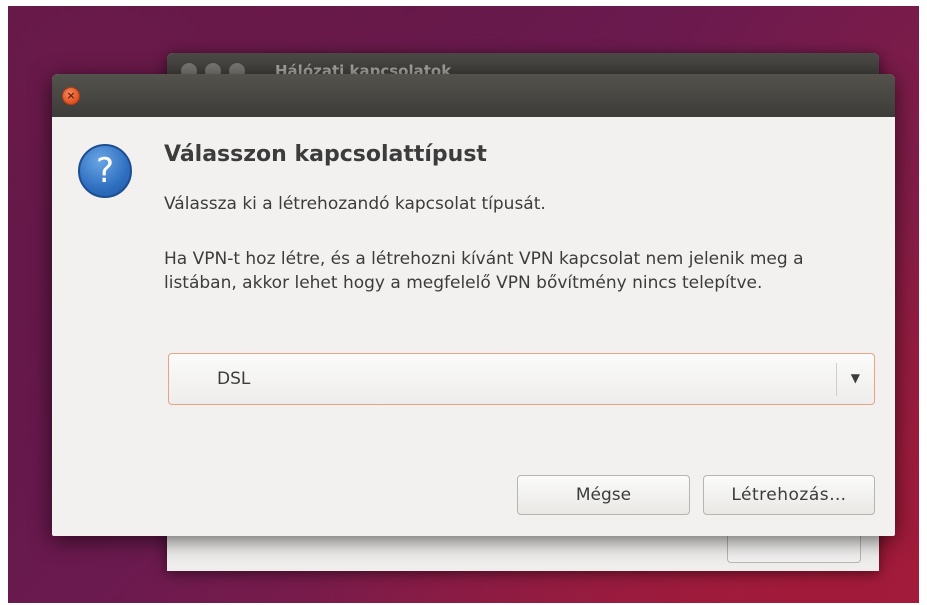  I want to click on parent-window-button, so click(794, 548).